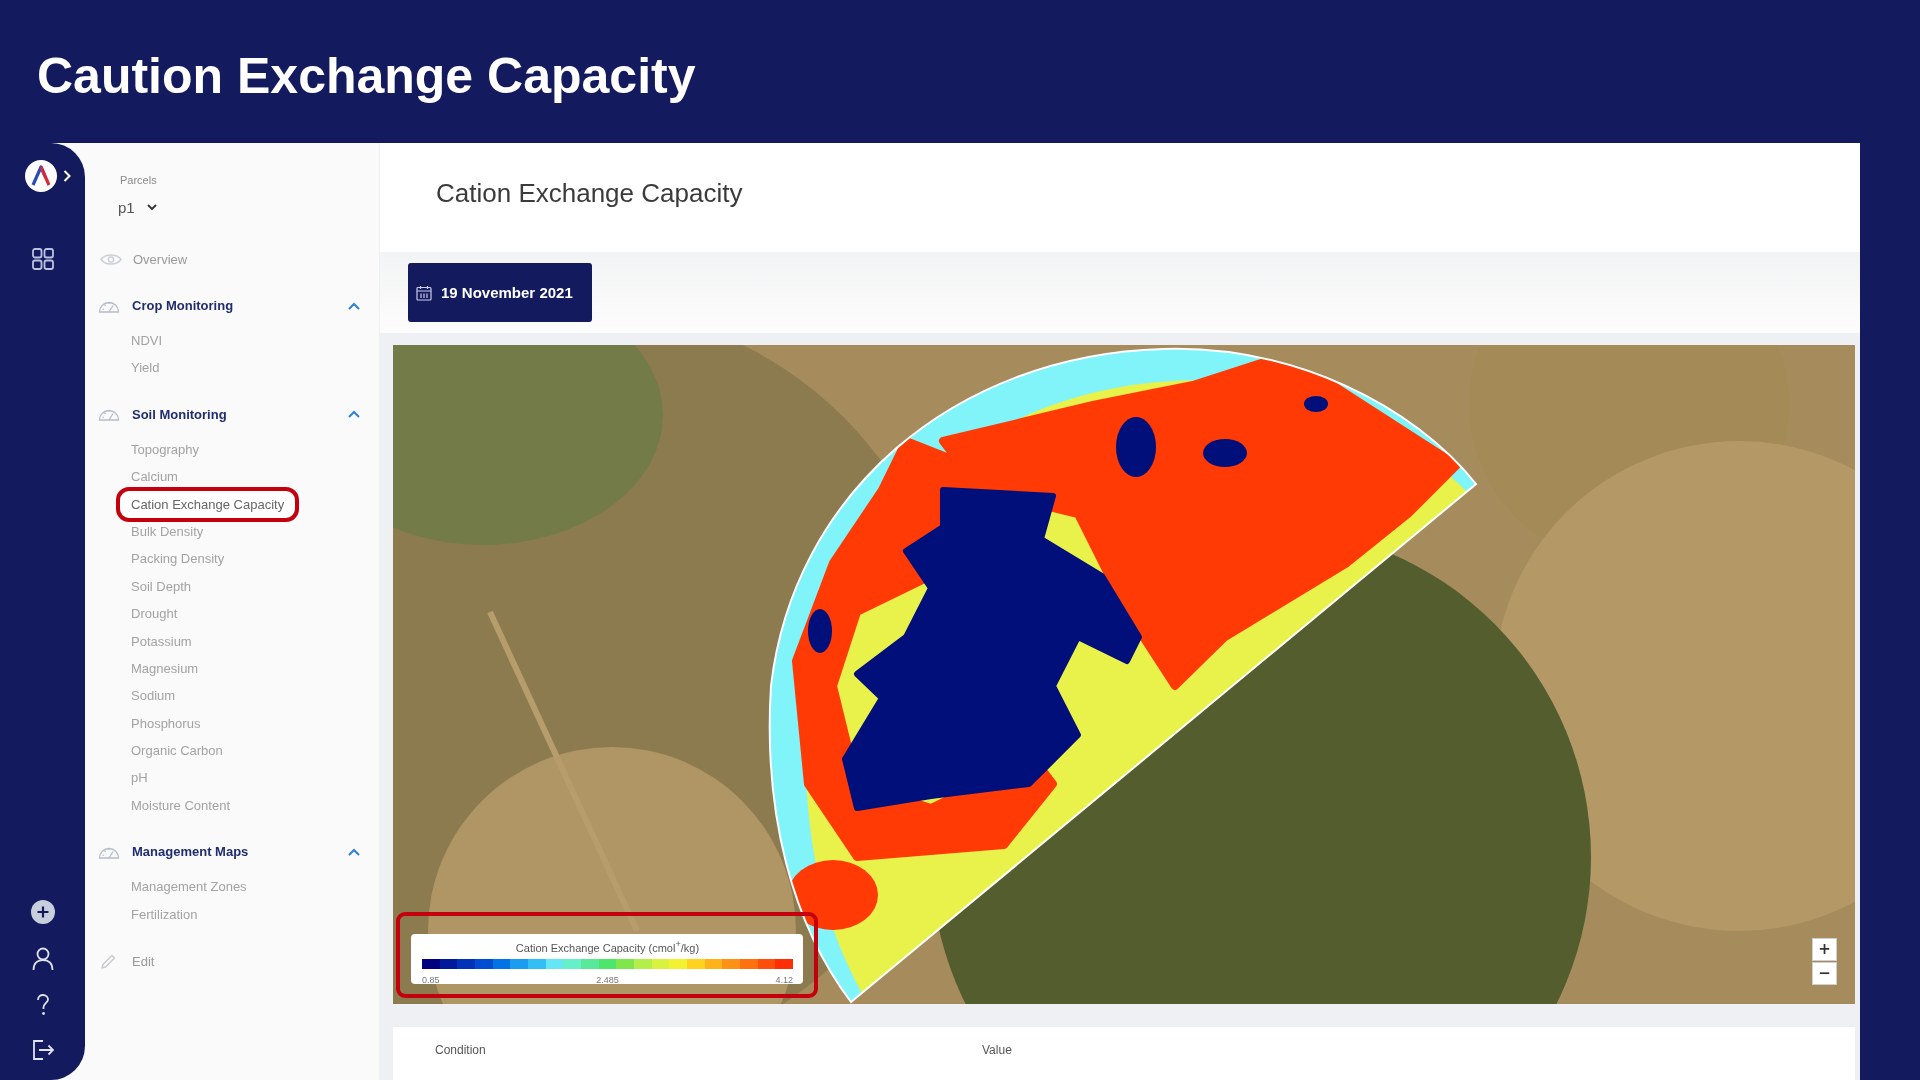 The height and width of the screenshot is (1080, 1920). Describe the element at coordinates (607, 946) in the screenshot. I see `legend-title: Cation Exchange Capacity (cmol$^{+}$/kg)` at that location.